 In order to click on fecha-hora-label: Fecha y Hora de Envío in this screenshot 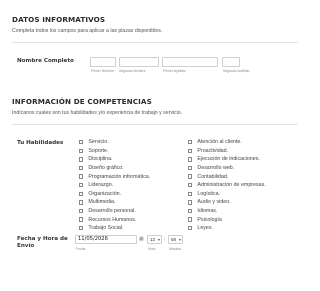, I will do `click(42, 242)`.